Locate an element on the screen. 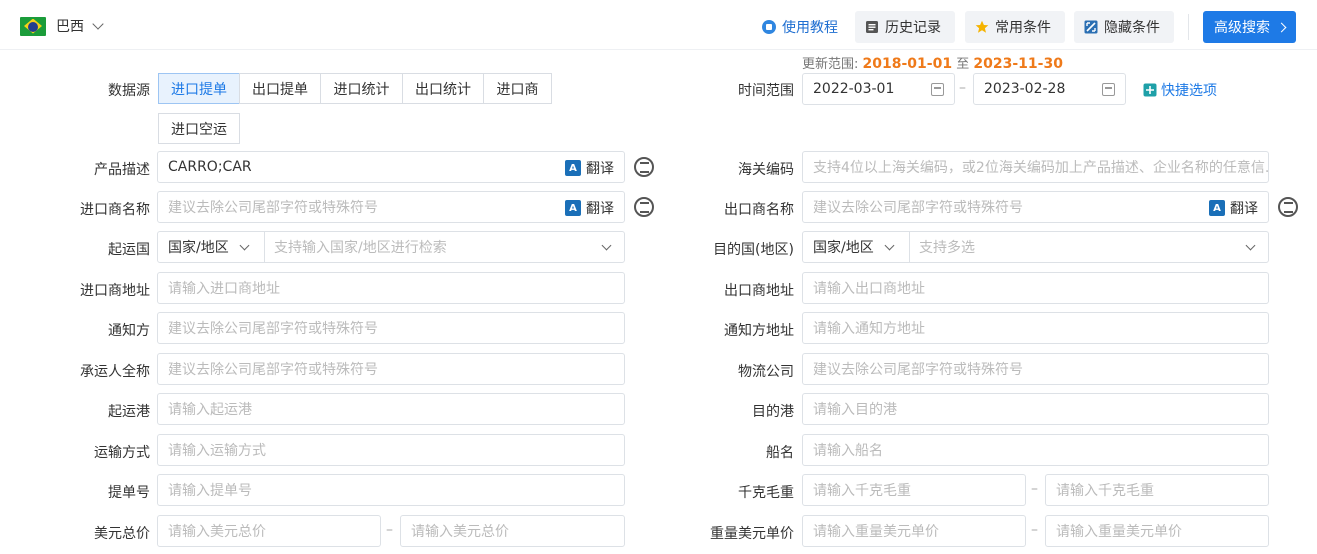 This screenshot has width=1317, height=554. favorites-button: 常用条件 is located at coordinates (1015, 27).